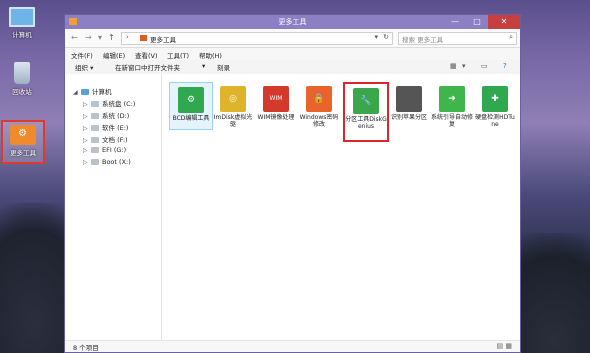 Image resolution: width=590 pixels, height=353 pixels. Describe the element at coordinates (146, 55) in the screenshot. I see `menu-view: 查看(V)` at that location.